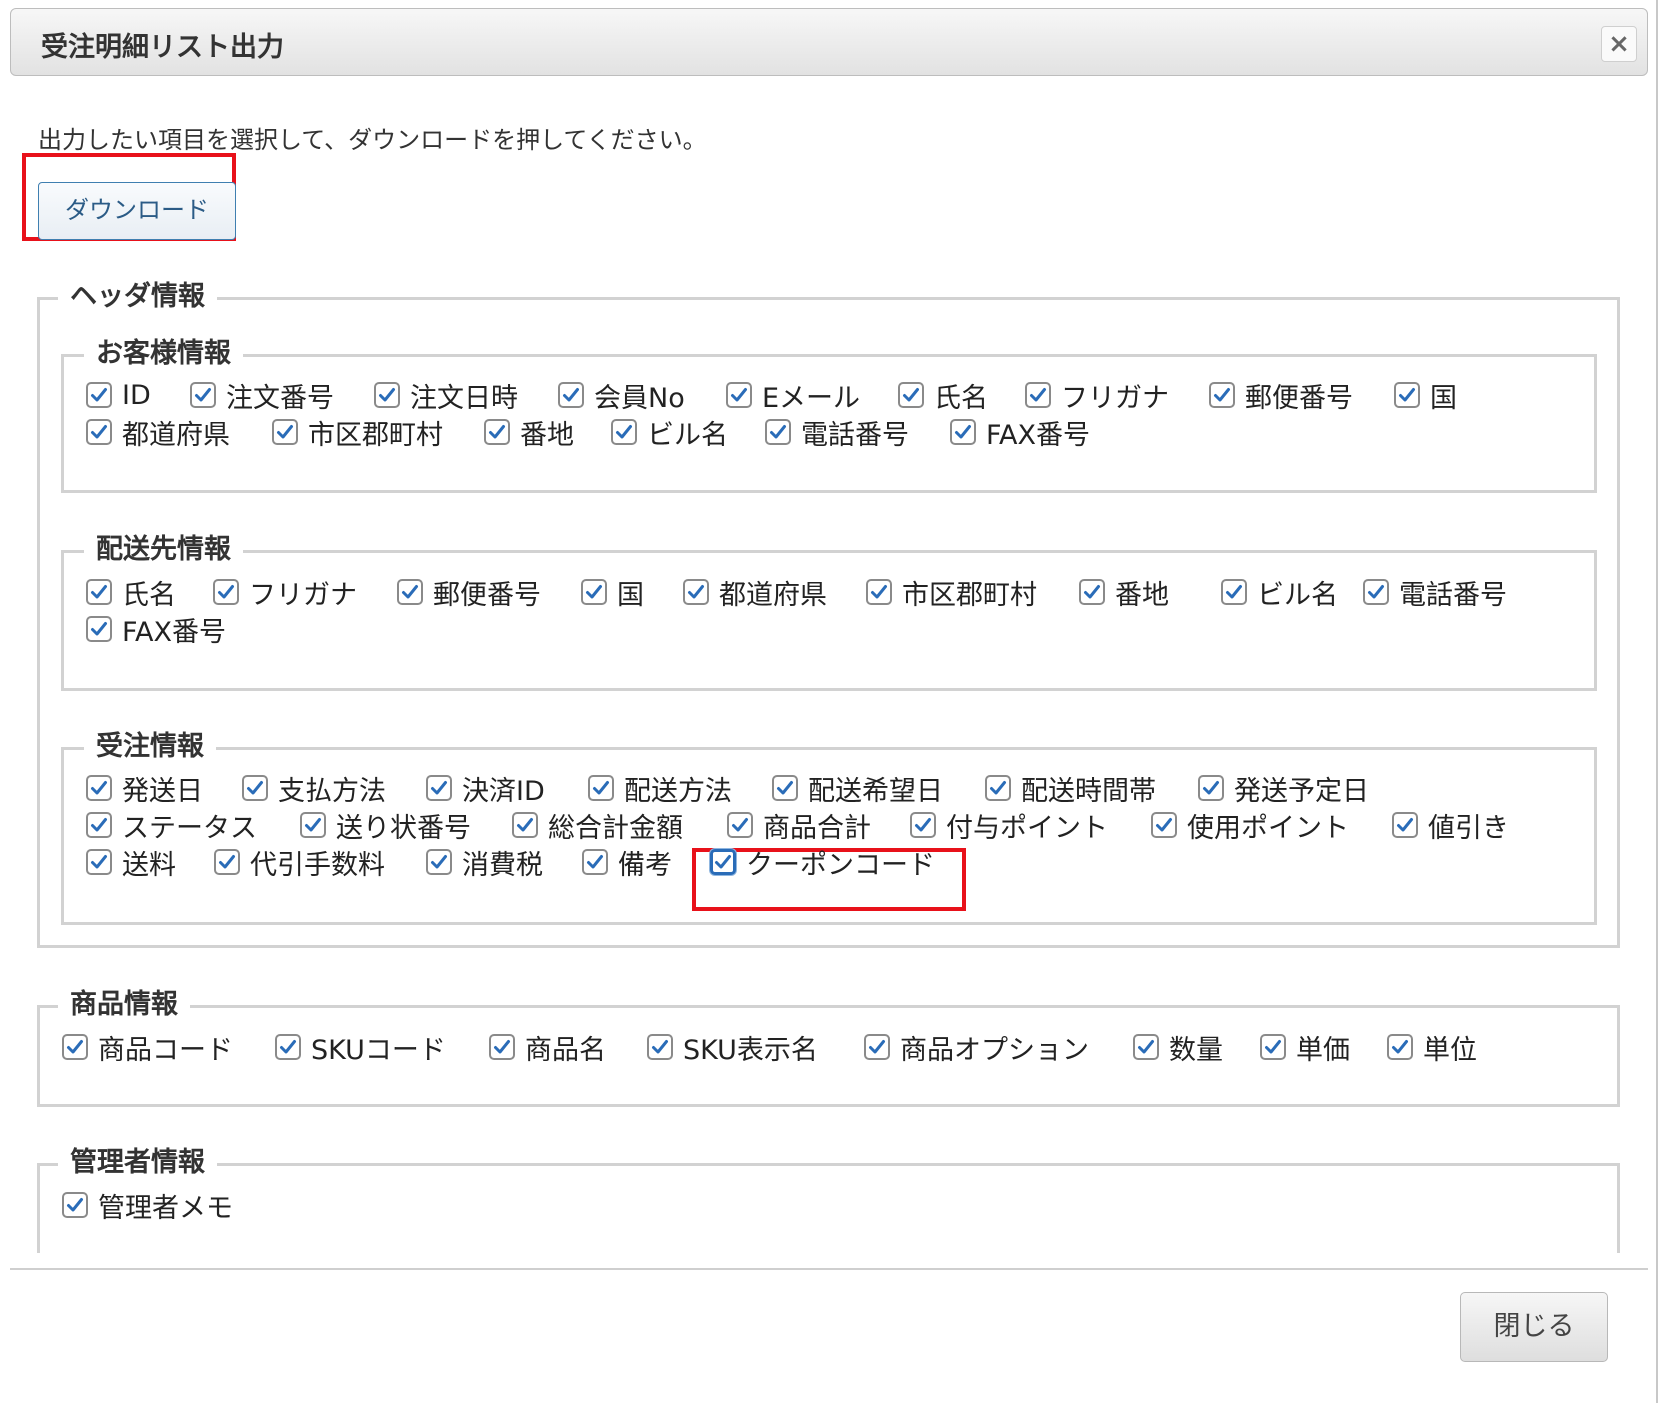 This screenshot has width=1658, height=1403. I want to click on checkbox-item: 送り状番号, so click(385, 826).